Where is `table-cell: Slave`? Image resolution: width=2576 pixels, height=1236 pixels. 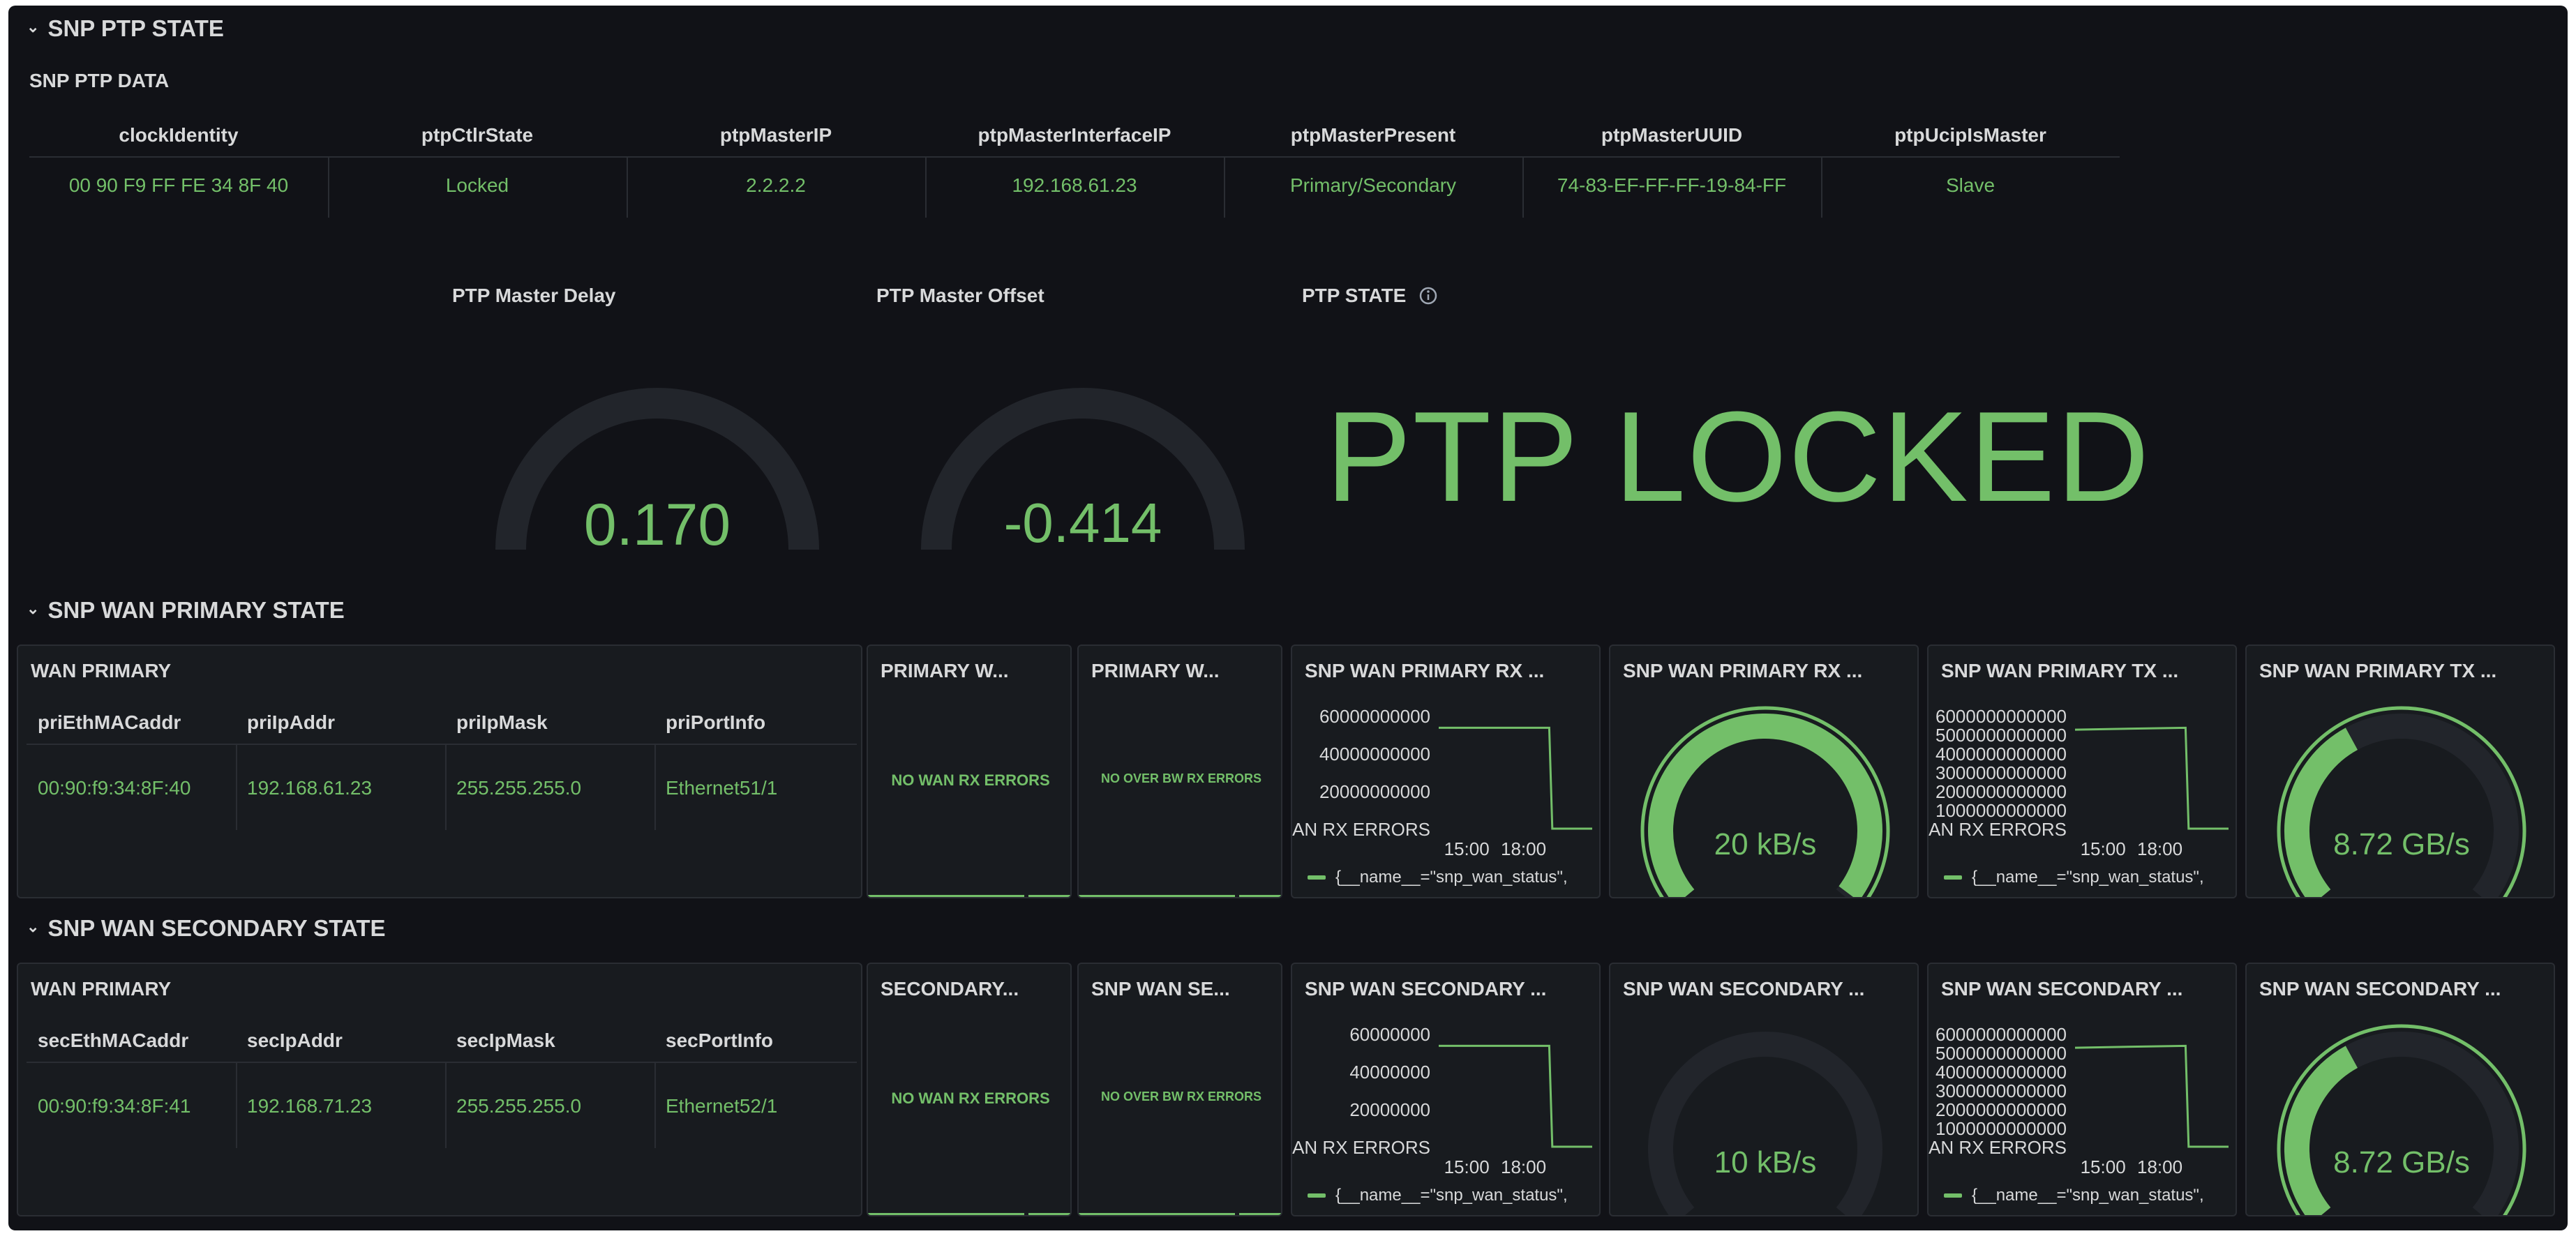 table-cell: Slave is located at coordinates (1970, 185).